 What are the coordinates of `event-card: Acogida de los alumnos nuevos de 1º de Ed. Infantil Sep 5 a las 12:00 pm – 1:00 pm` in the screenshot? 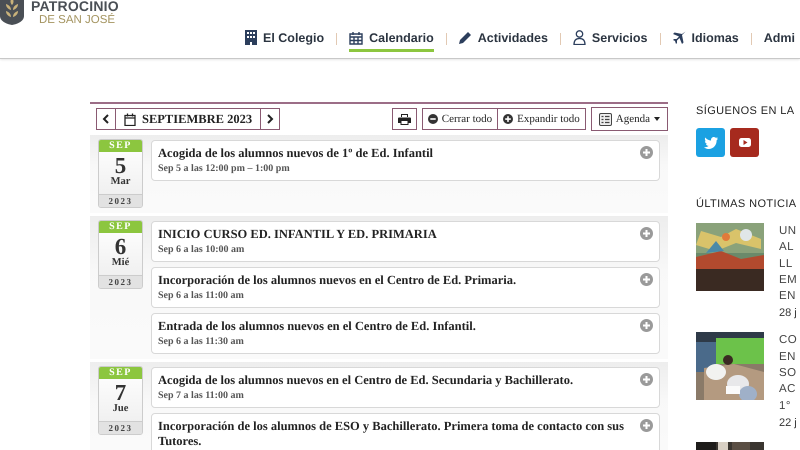 It's located at (405, 160).